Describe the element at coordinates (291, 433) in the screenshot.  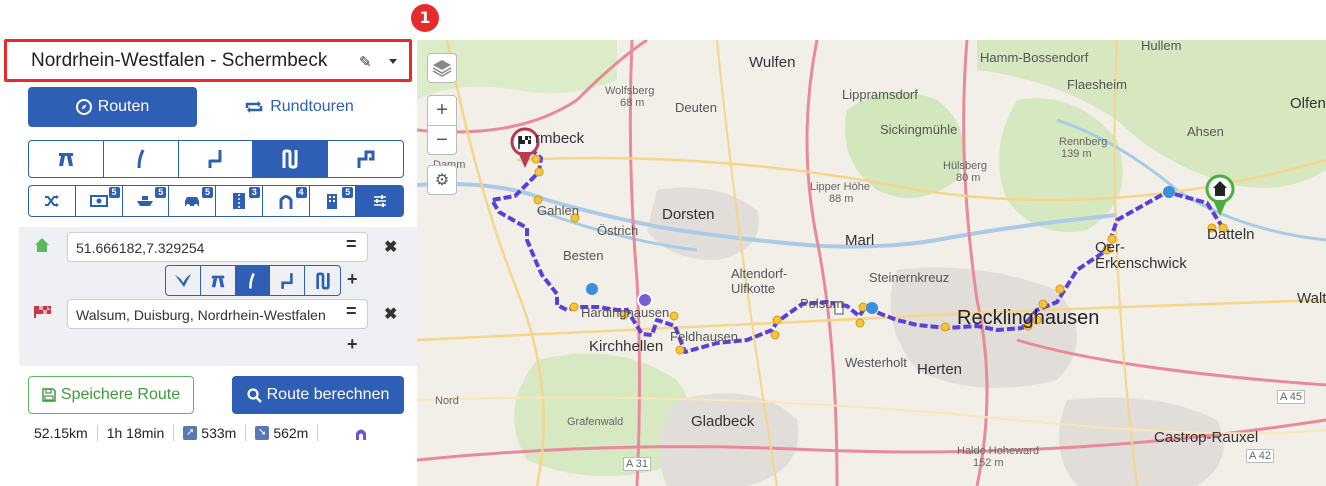
I see `descent-value: 562m` at that location.